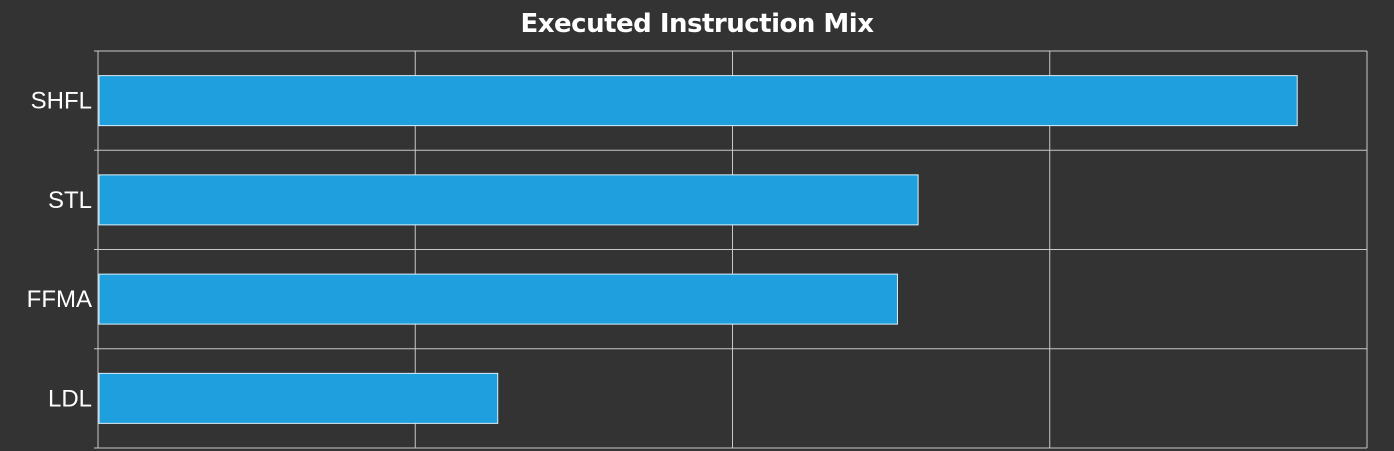 This screenshot has height=451, width=1394. I want to click on bar-stl, so click(508, 200).